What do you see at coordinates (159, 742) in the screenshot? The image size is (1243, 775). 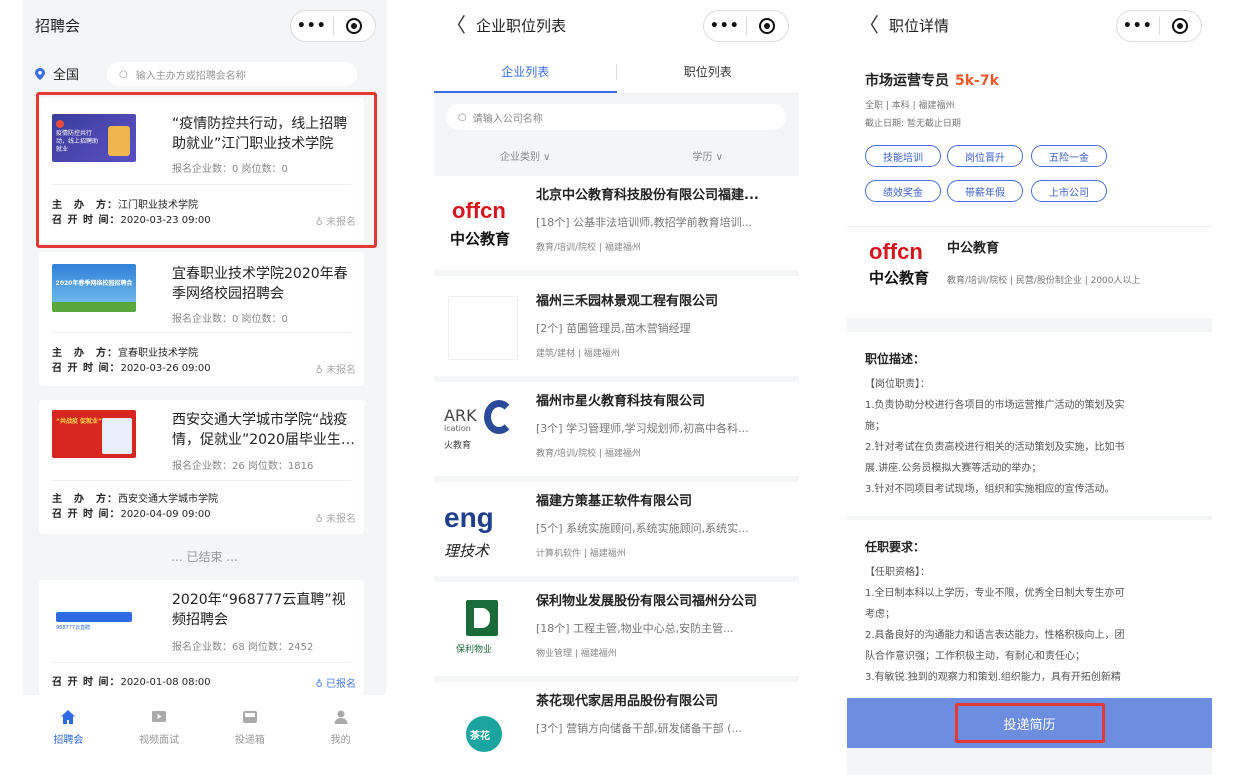 I see `tab-video-interview: 视频面试` at bounding box center [159, 742].